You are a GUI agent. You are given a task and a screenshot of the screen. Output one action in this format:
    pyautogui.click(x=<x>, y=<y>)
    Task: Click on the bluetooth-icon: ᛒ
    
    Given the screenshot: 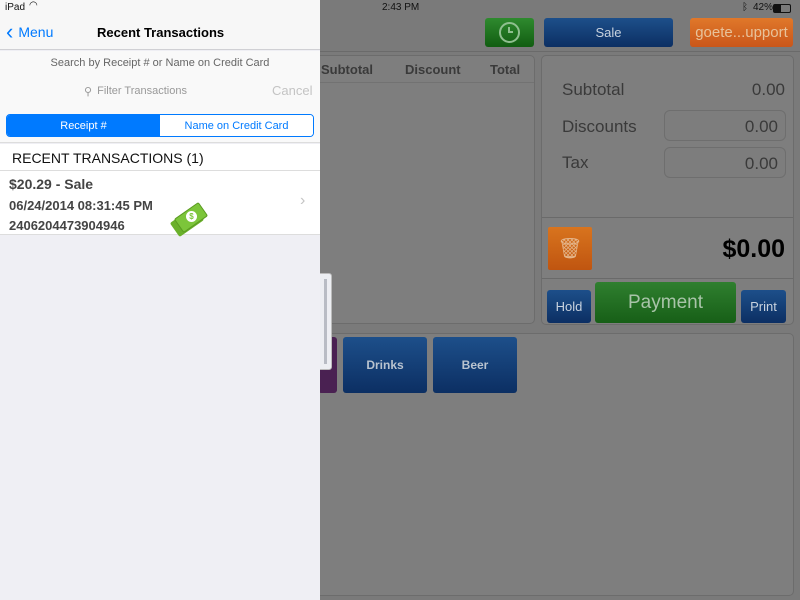 What is the action you would take?
    pyautogui.click(x=745, y=7)
    